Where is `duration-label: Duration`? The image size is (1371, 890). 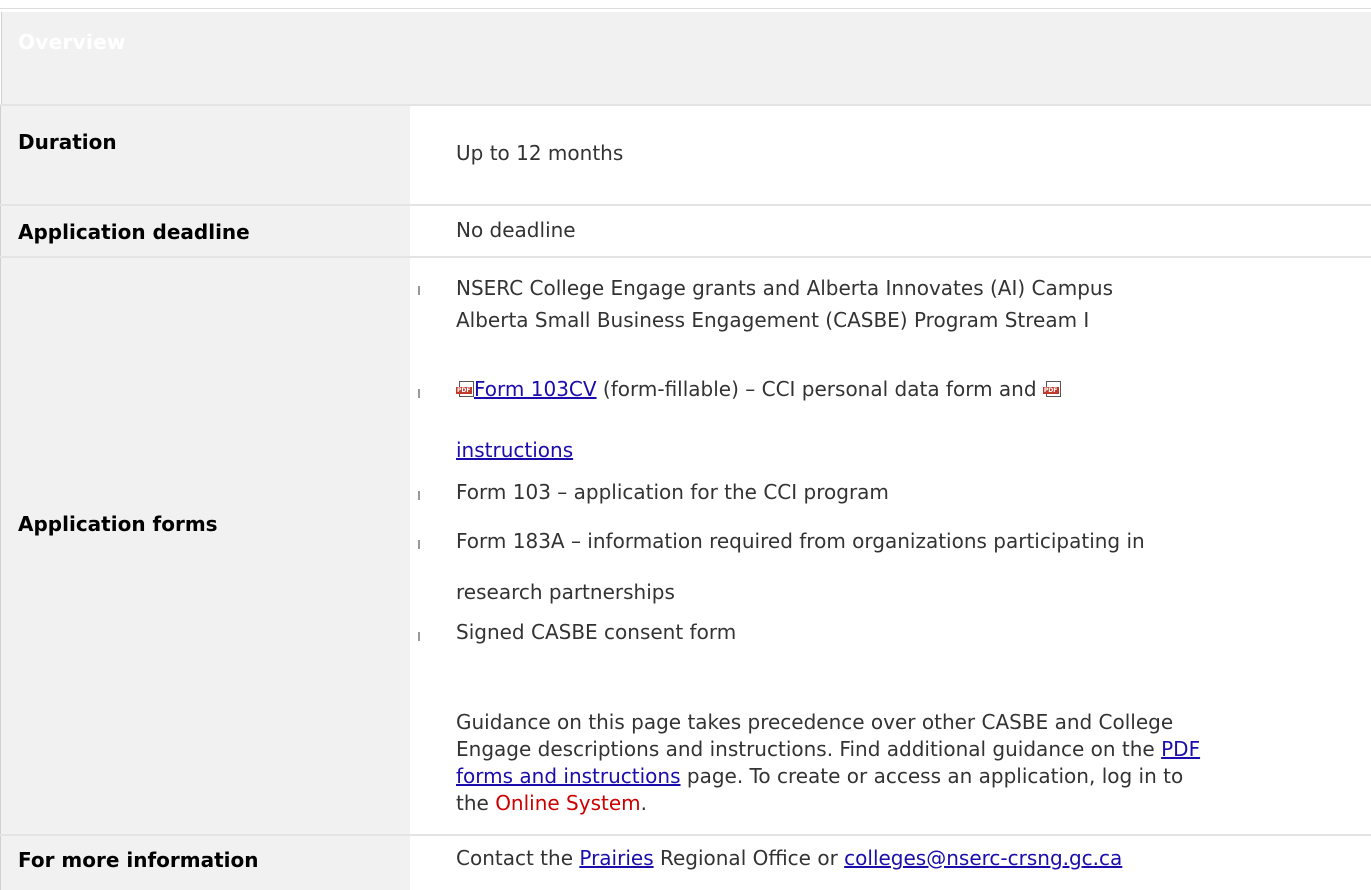 duration-label: Duration is located at coordinates (67, 142).